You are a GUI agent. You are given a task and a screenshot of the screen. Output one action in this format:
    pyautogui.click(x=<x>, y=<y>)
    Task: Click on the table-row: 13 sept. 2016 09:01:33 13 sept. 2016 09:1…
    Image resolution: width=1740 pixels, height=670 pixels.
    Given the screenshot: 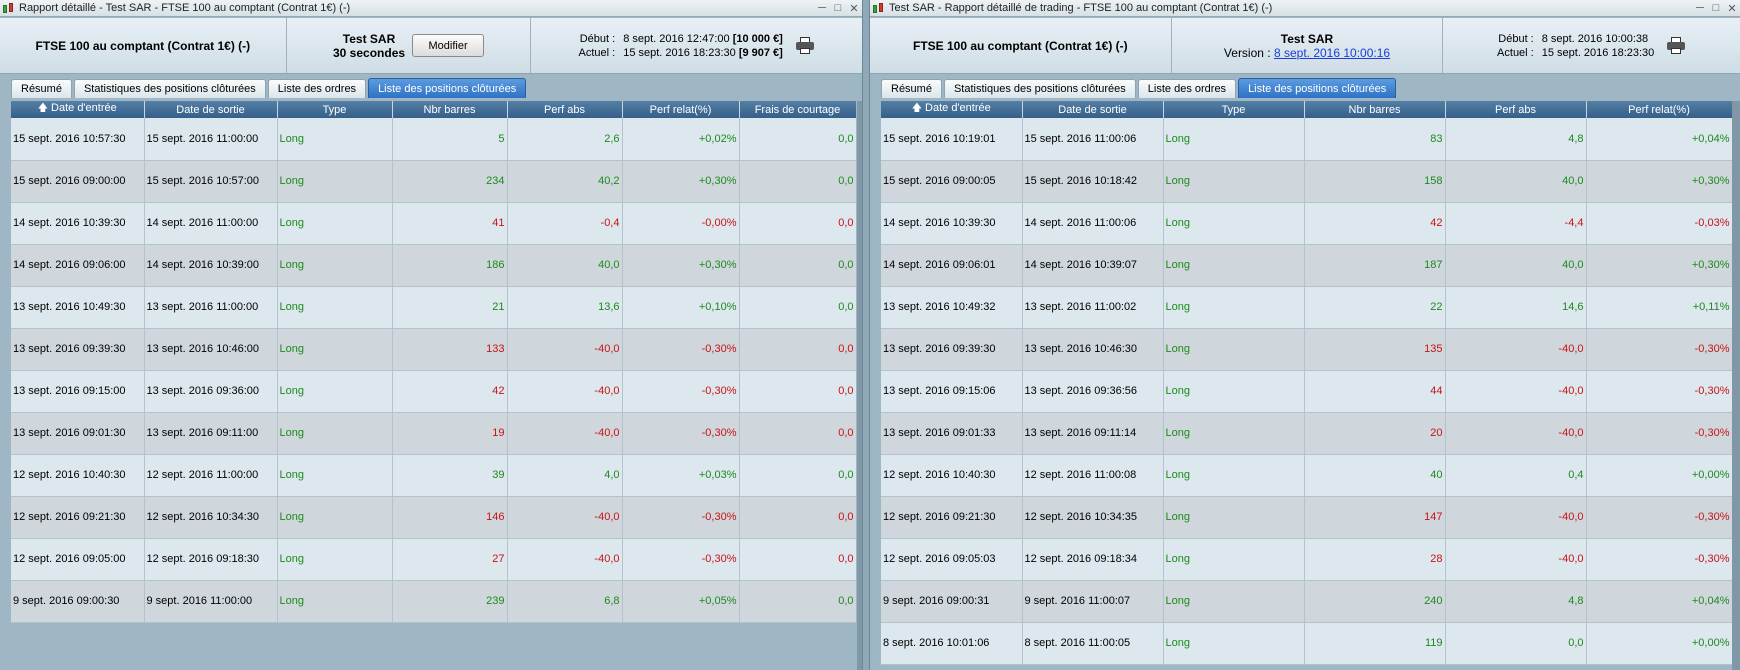 What is the action you would take?
    pyautogui.click(x=1306, y=433)
    